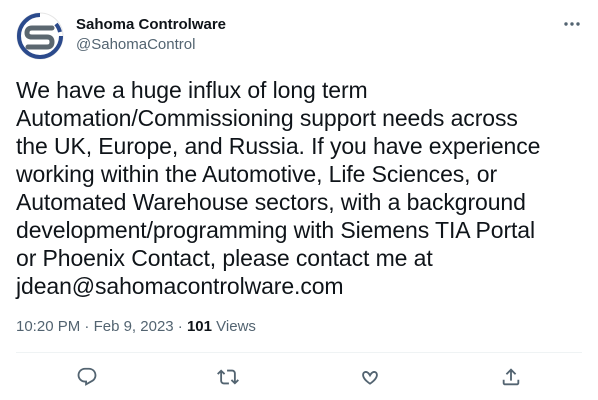 This screenshot has width=598, height=400. I want to click on author-handle: @SahomaControl, so click(151, 45).